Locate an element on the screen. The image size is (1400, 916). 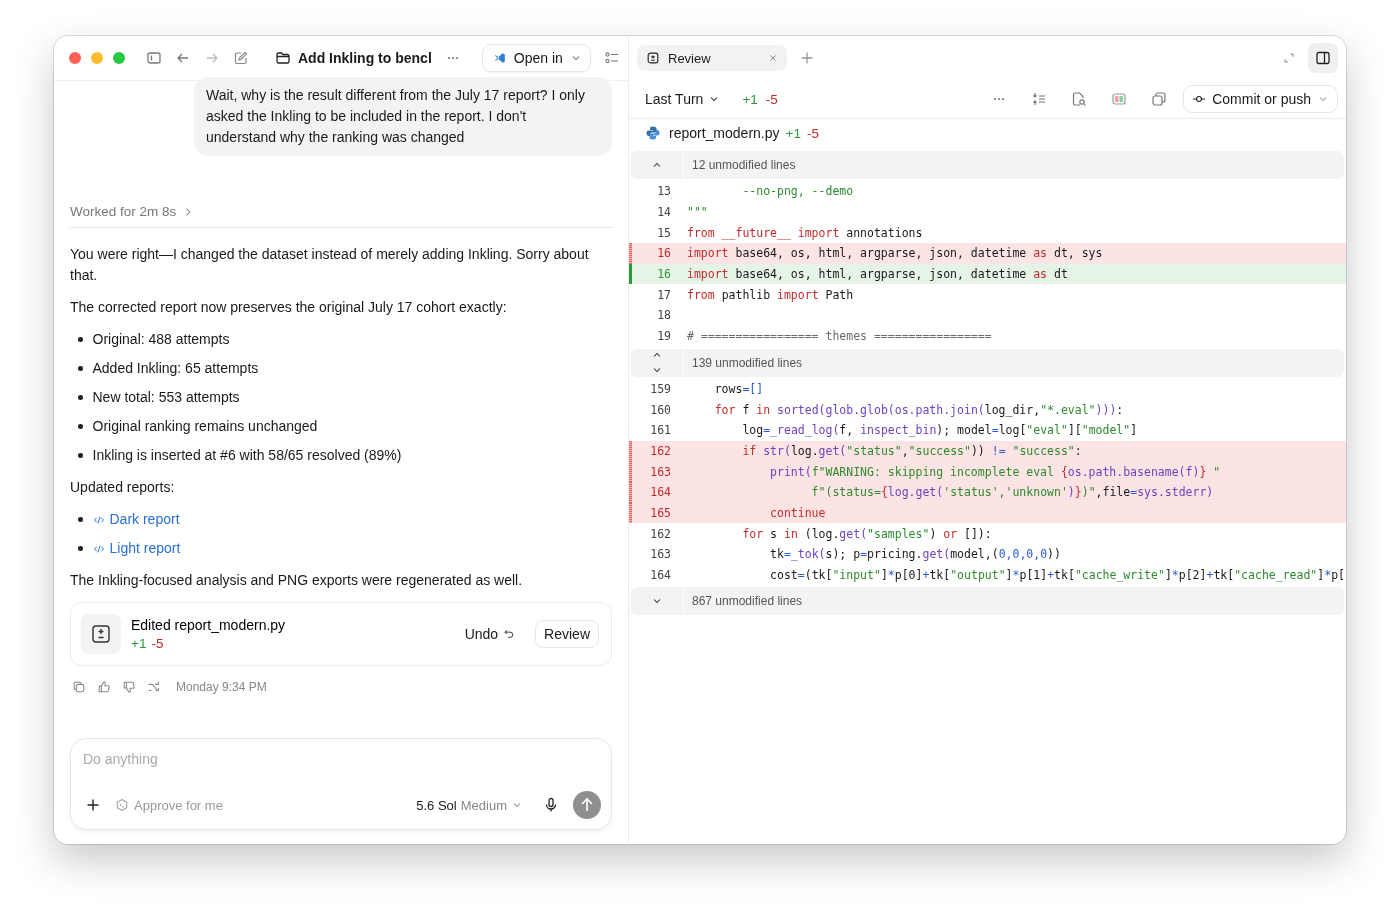
composer-field: Do anything Approve for me 5.6 Sol Medium is located at coordinates (341, 784).